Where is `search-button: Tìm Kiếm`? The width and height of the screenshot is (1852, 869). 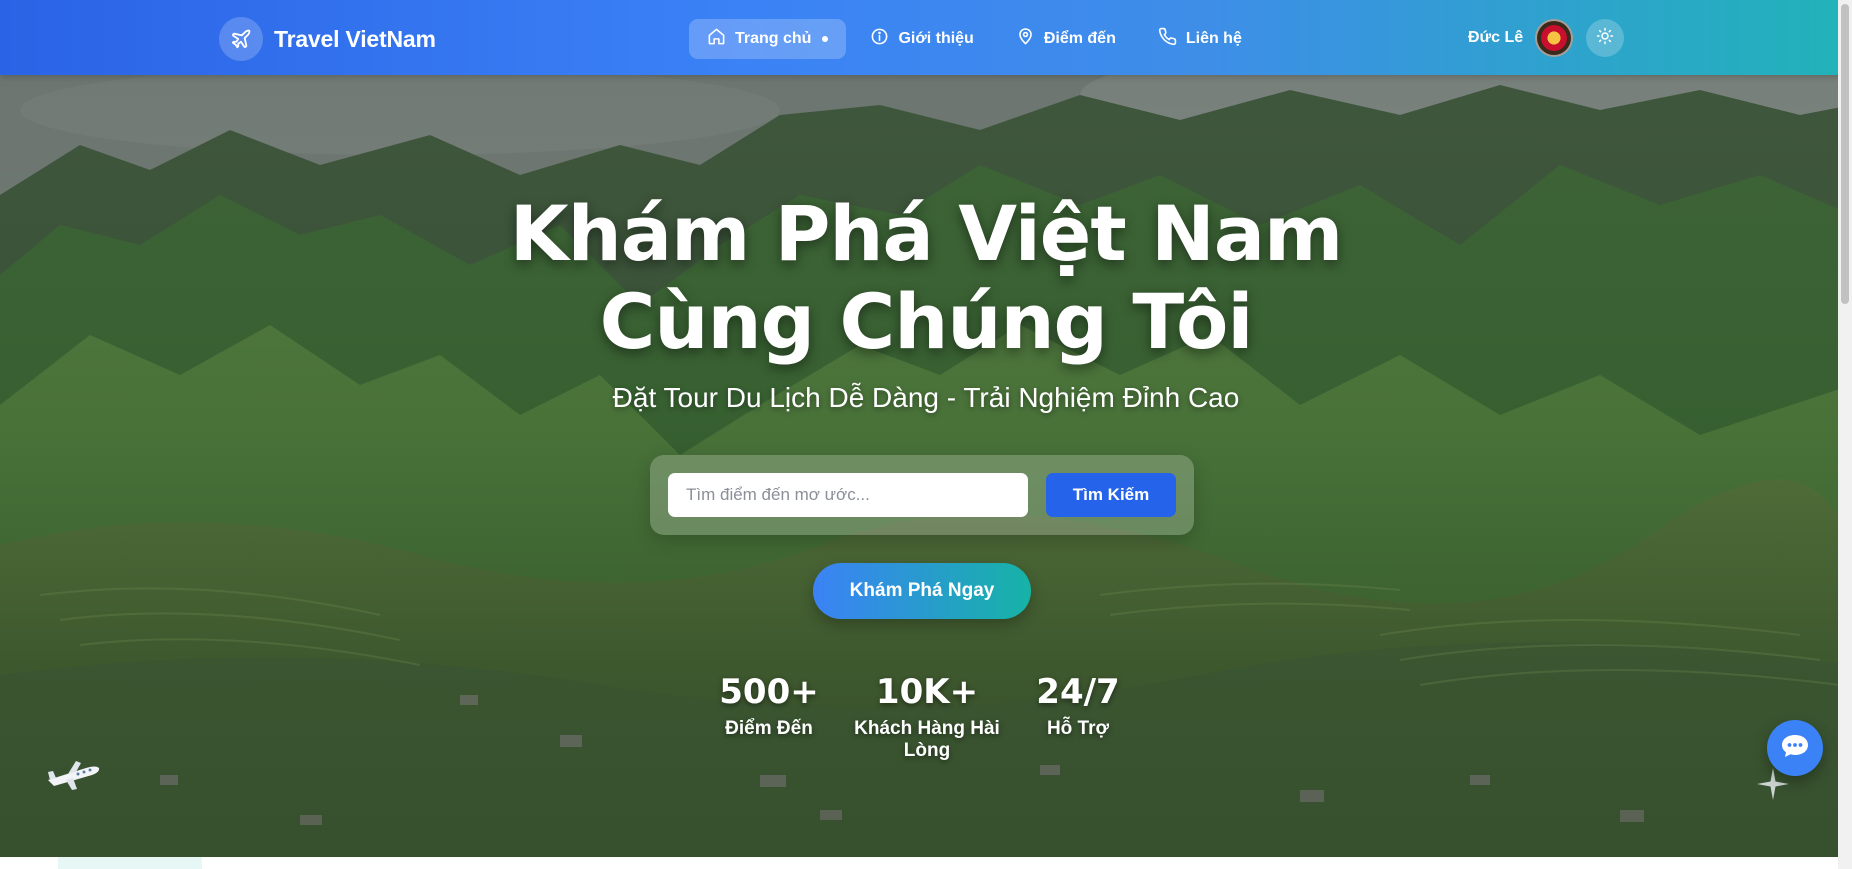
search-button: Tìm Kiếm is located at coordinates (1111, 495).